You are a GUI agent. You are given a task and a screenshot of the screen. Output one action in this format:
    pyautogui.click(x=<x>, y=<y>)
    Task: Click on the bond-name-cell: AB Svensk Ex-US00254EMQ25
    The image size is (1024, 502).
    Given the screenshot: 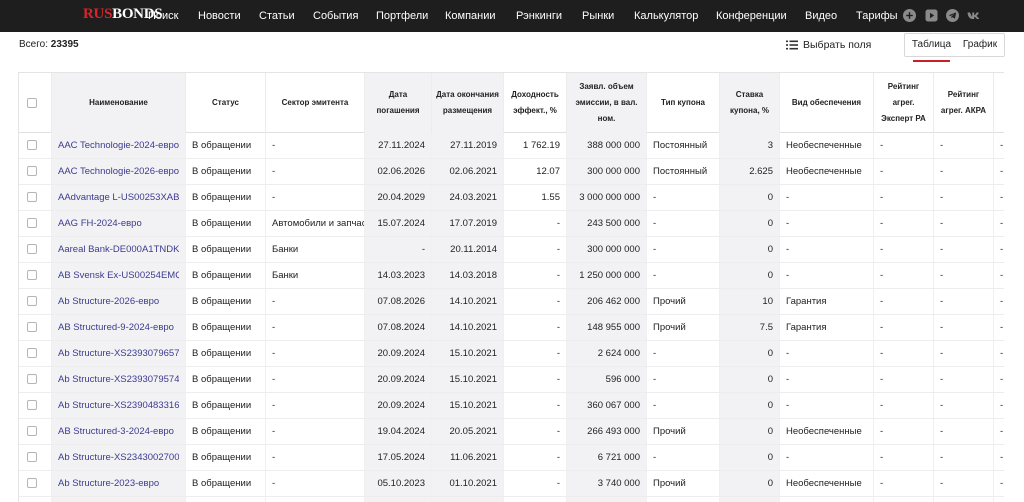 What is the action you would take?
    pyautogui.click(x=119, y=275)
    